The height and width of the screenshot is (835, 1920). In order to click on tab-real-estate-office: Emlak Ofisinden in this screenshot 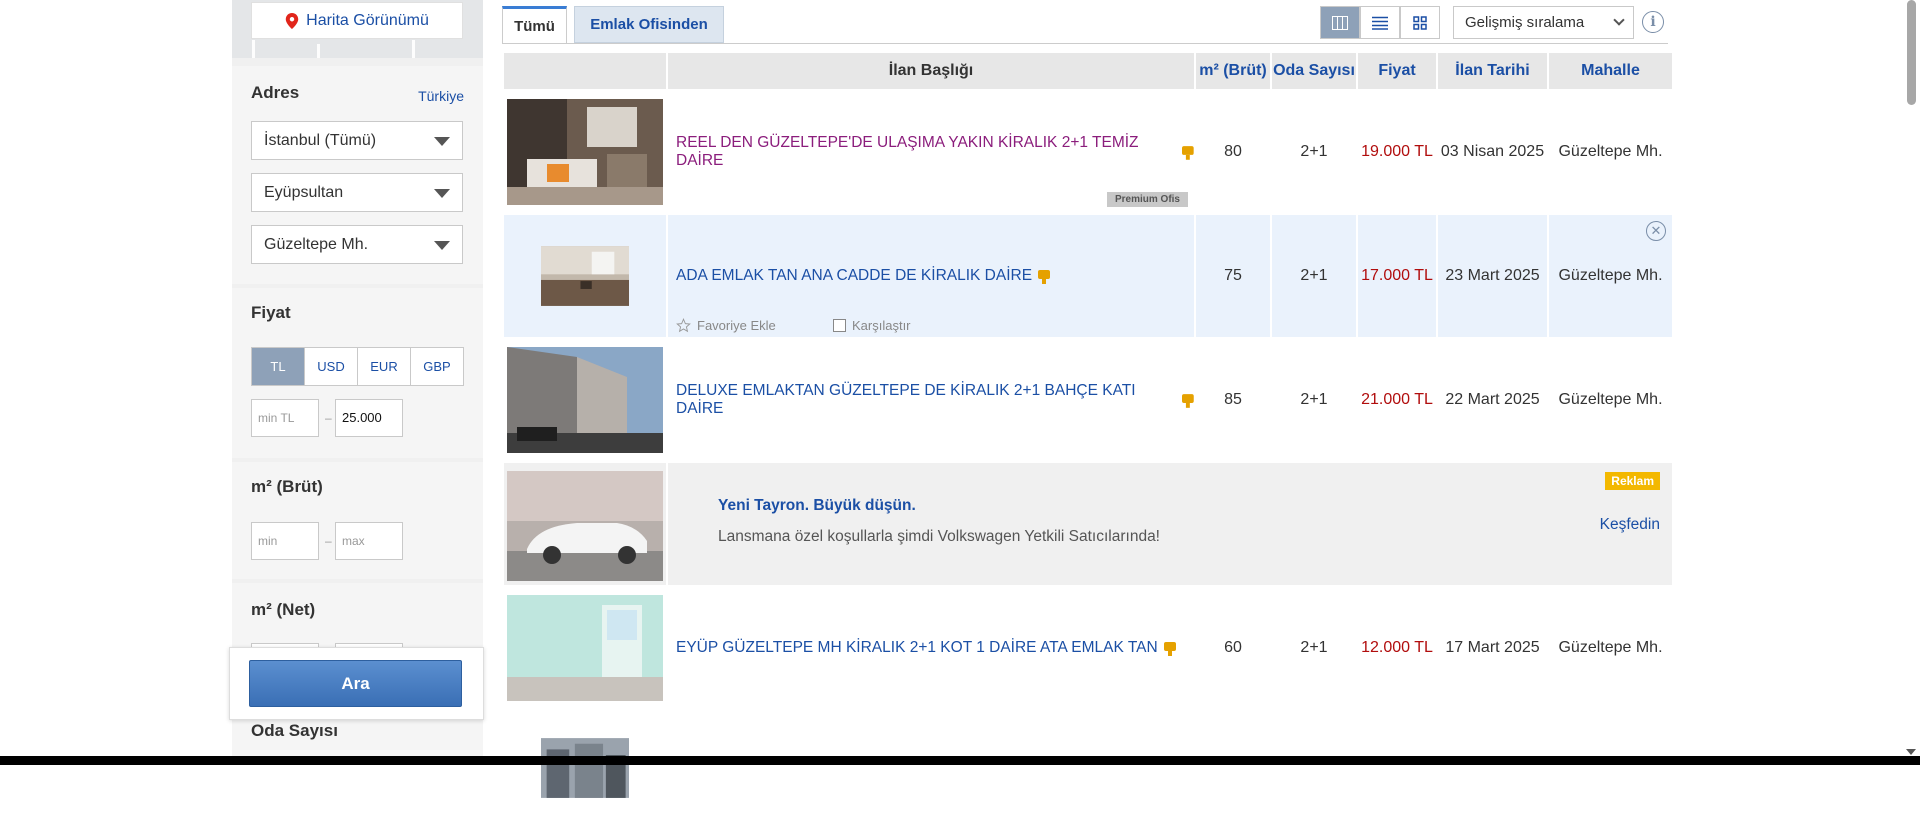, I will do `click(649, 24)`.